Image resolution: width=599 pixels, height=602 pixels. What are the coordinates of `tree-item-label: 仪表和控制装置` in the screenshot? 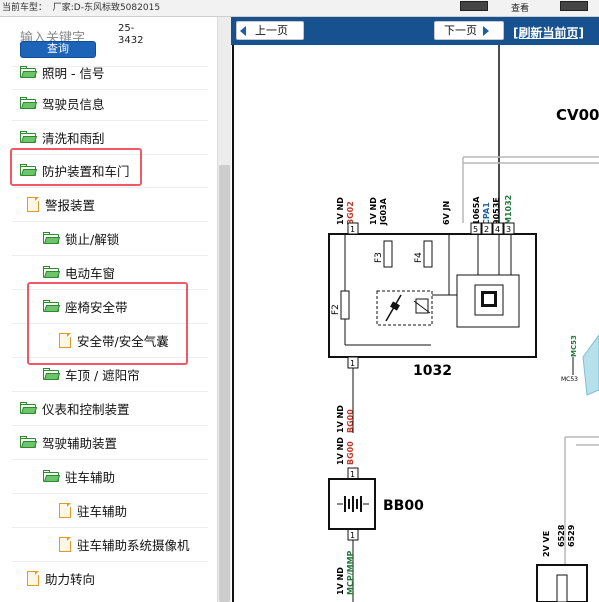 It's located at (86, 409).